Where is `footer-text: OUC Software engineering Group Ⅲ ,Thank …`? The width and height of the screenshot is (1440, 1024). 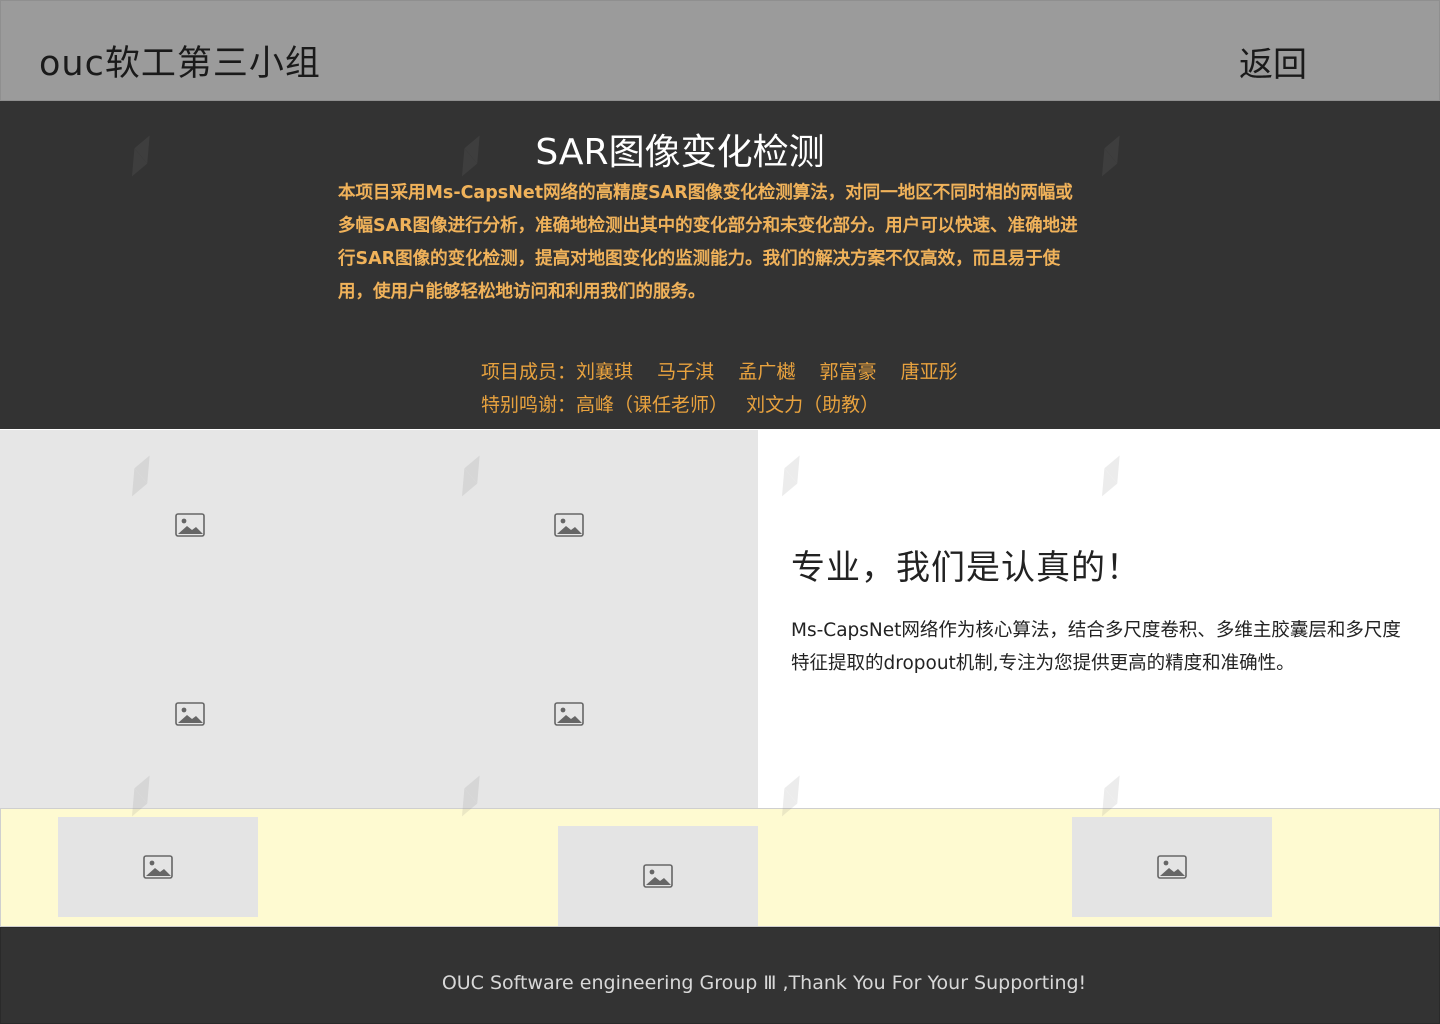 footer-text: OUC Software engineering Group Ⅲ ,Thank … is located at coordinates (764, 983).